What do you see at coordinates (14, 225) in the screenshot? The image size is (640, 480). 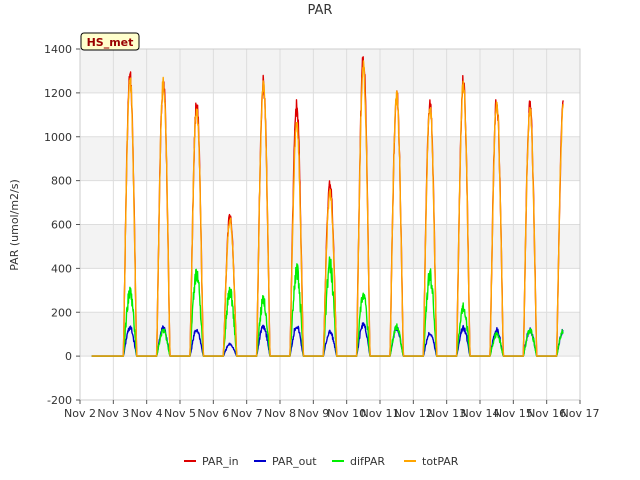 I see `y-axis-label: PAR (umol/m2/s)` at bounding box center [14, 225].